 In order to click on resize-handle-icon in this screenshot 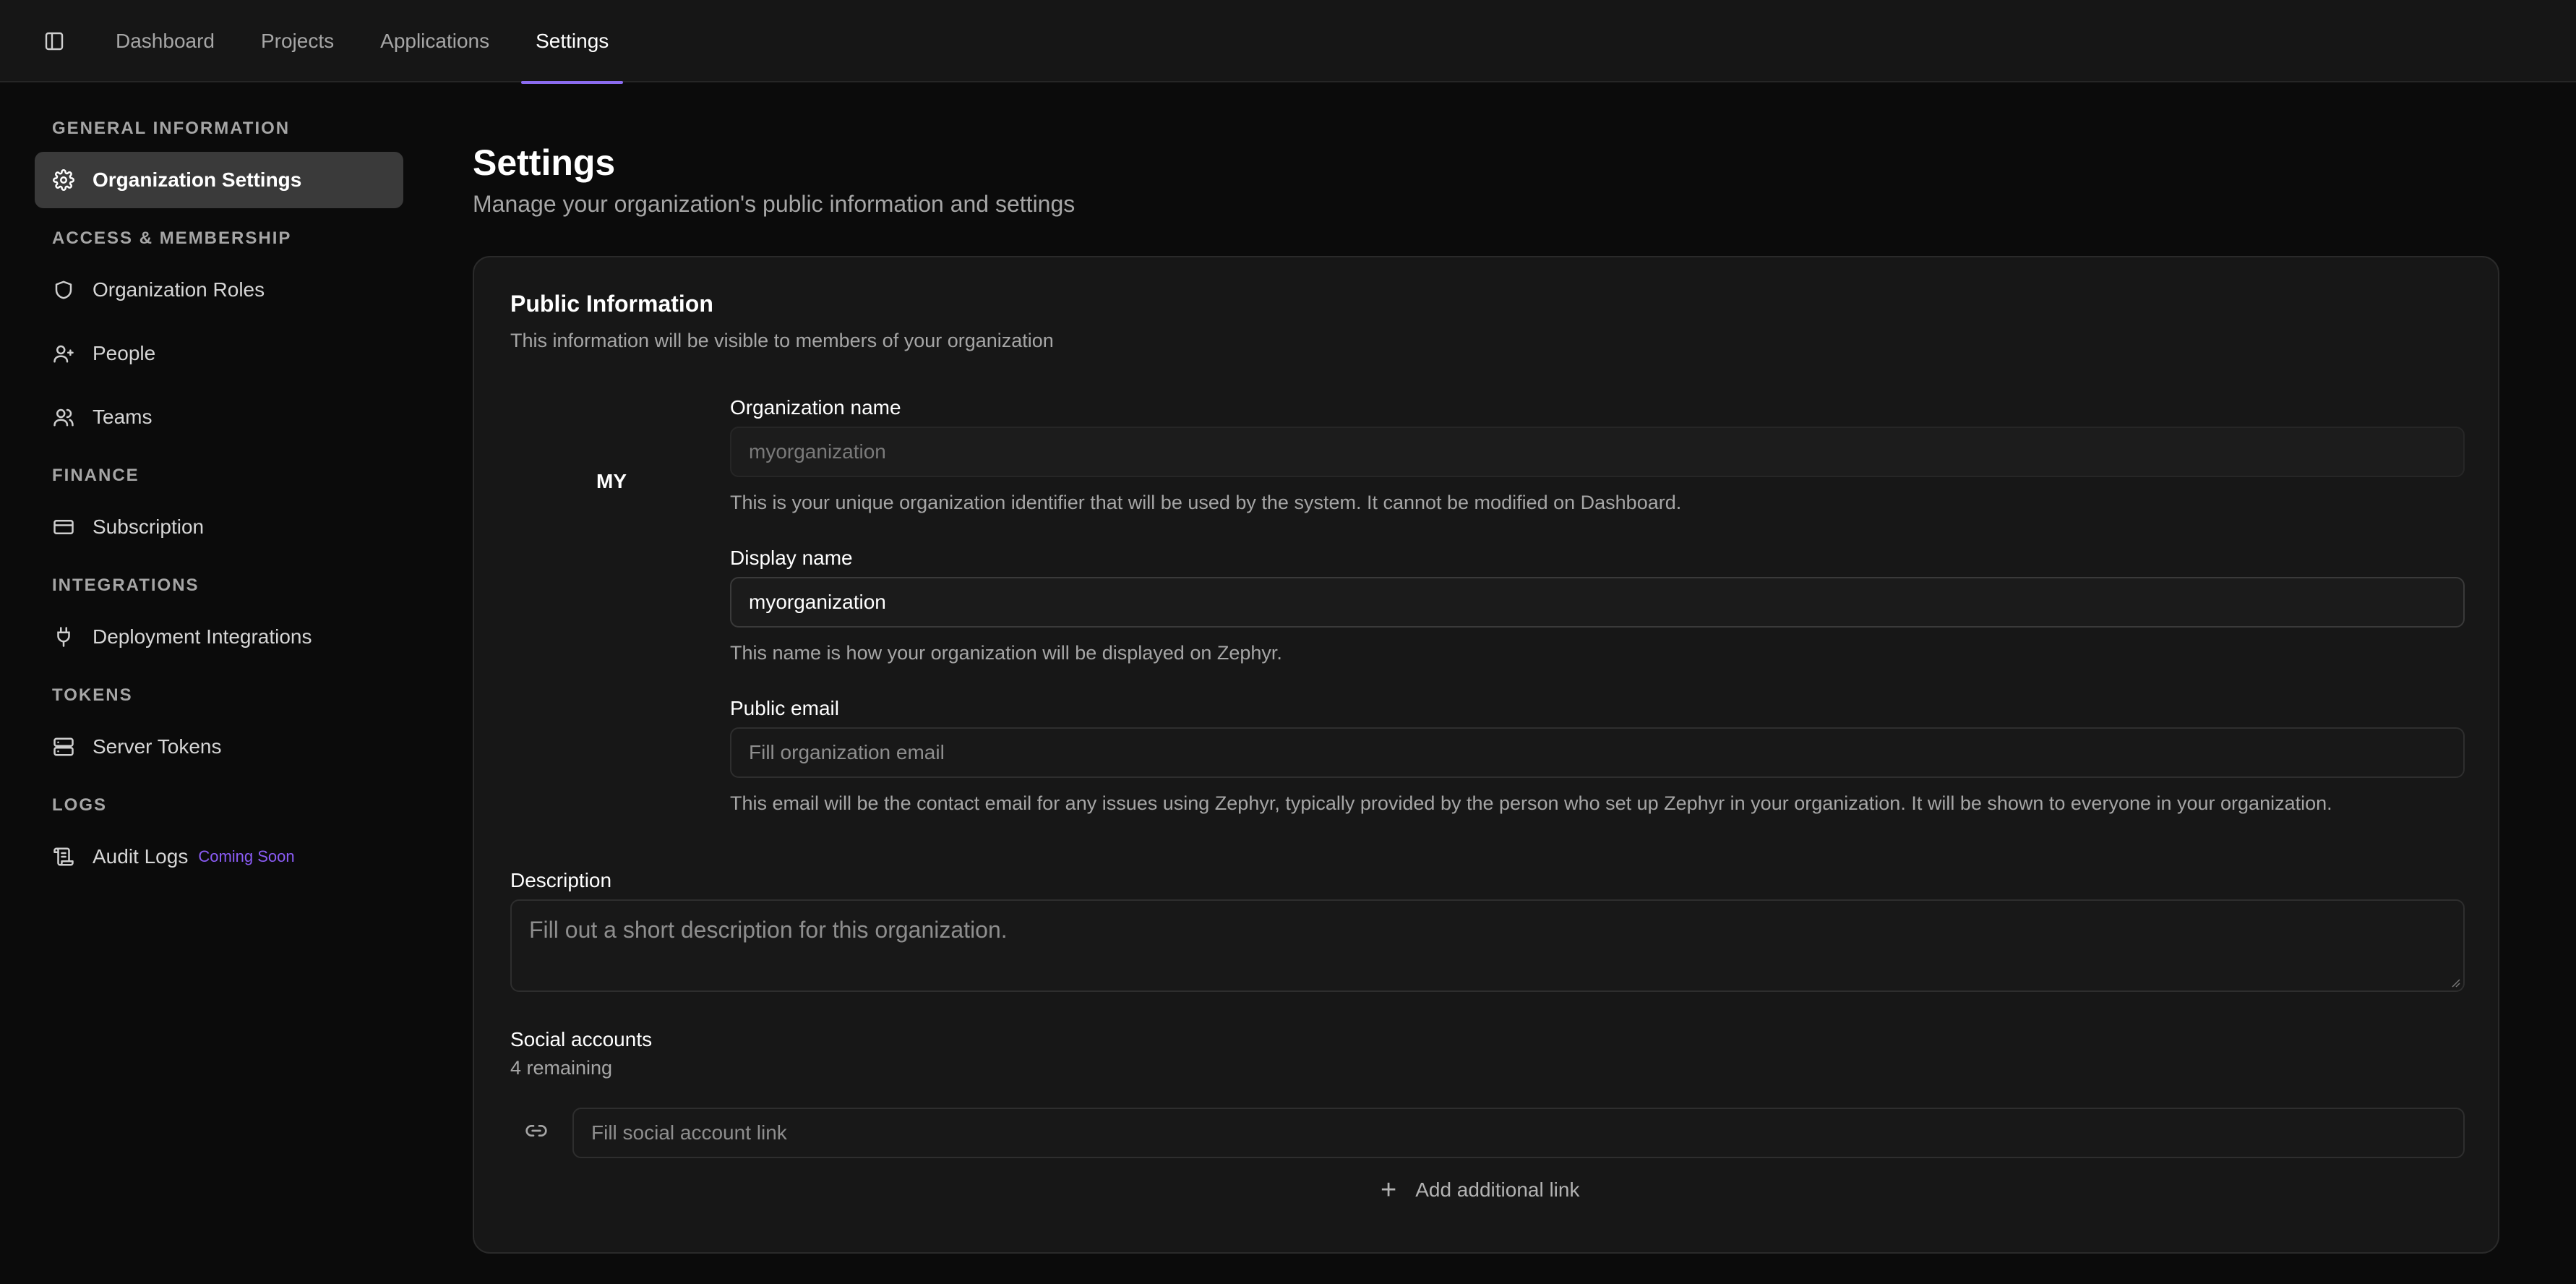, I will do `click(2455, 982)`.